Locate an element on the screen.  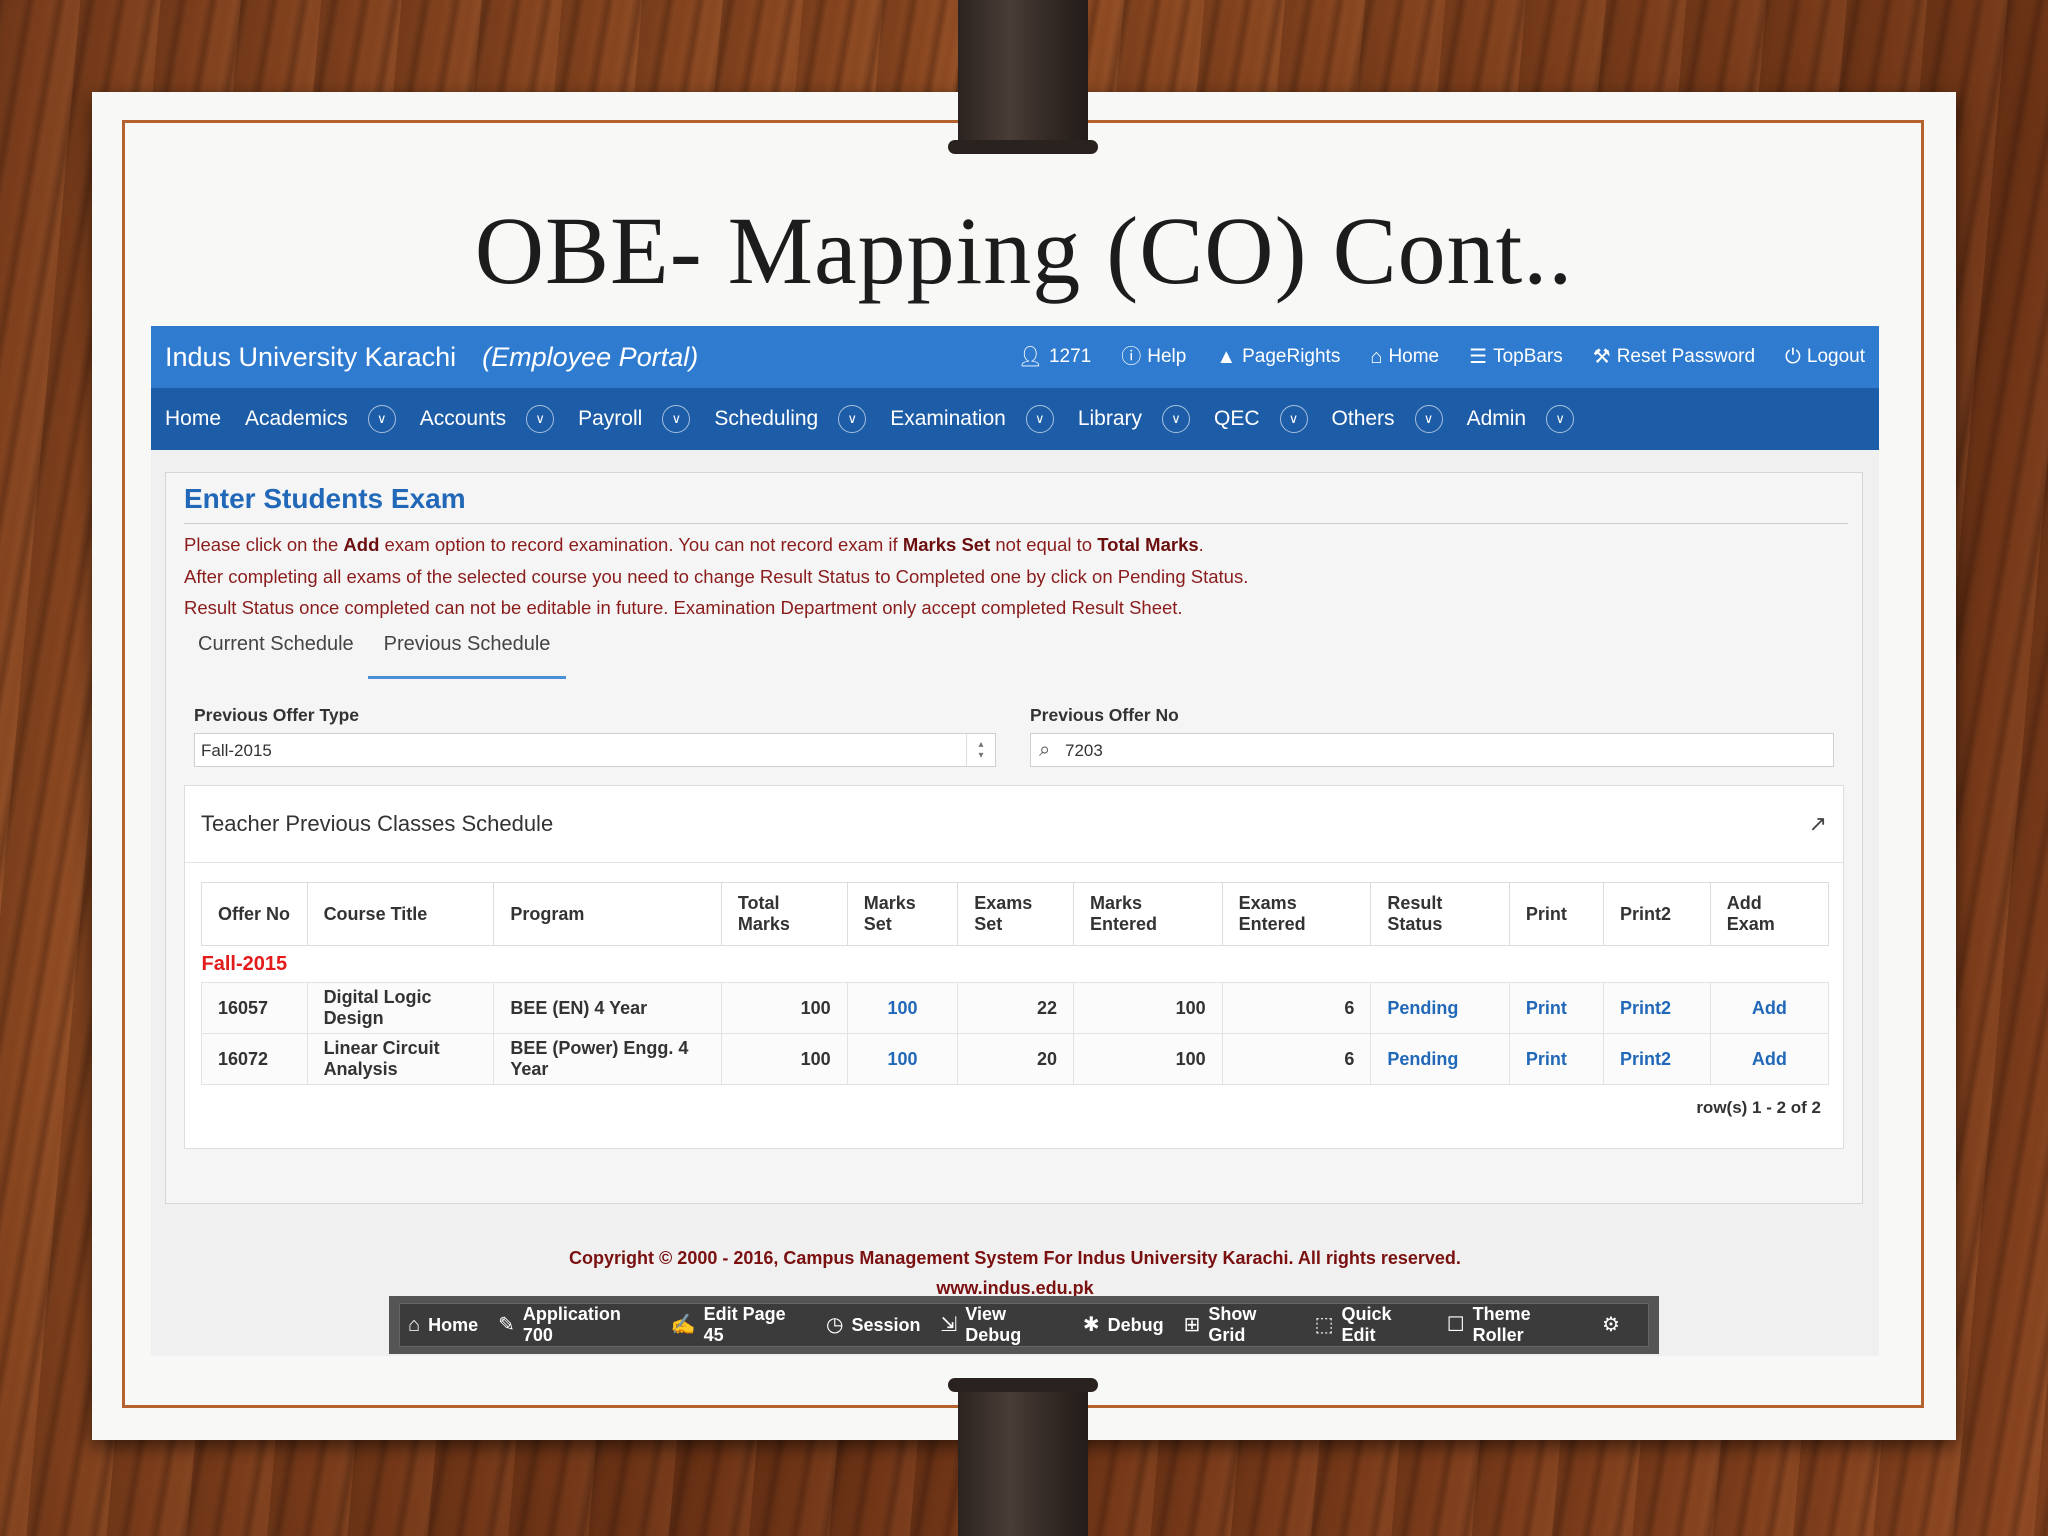
dev-session-button: ◷ Session is located at coordinates (873, 1325).